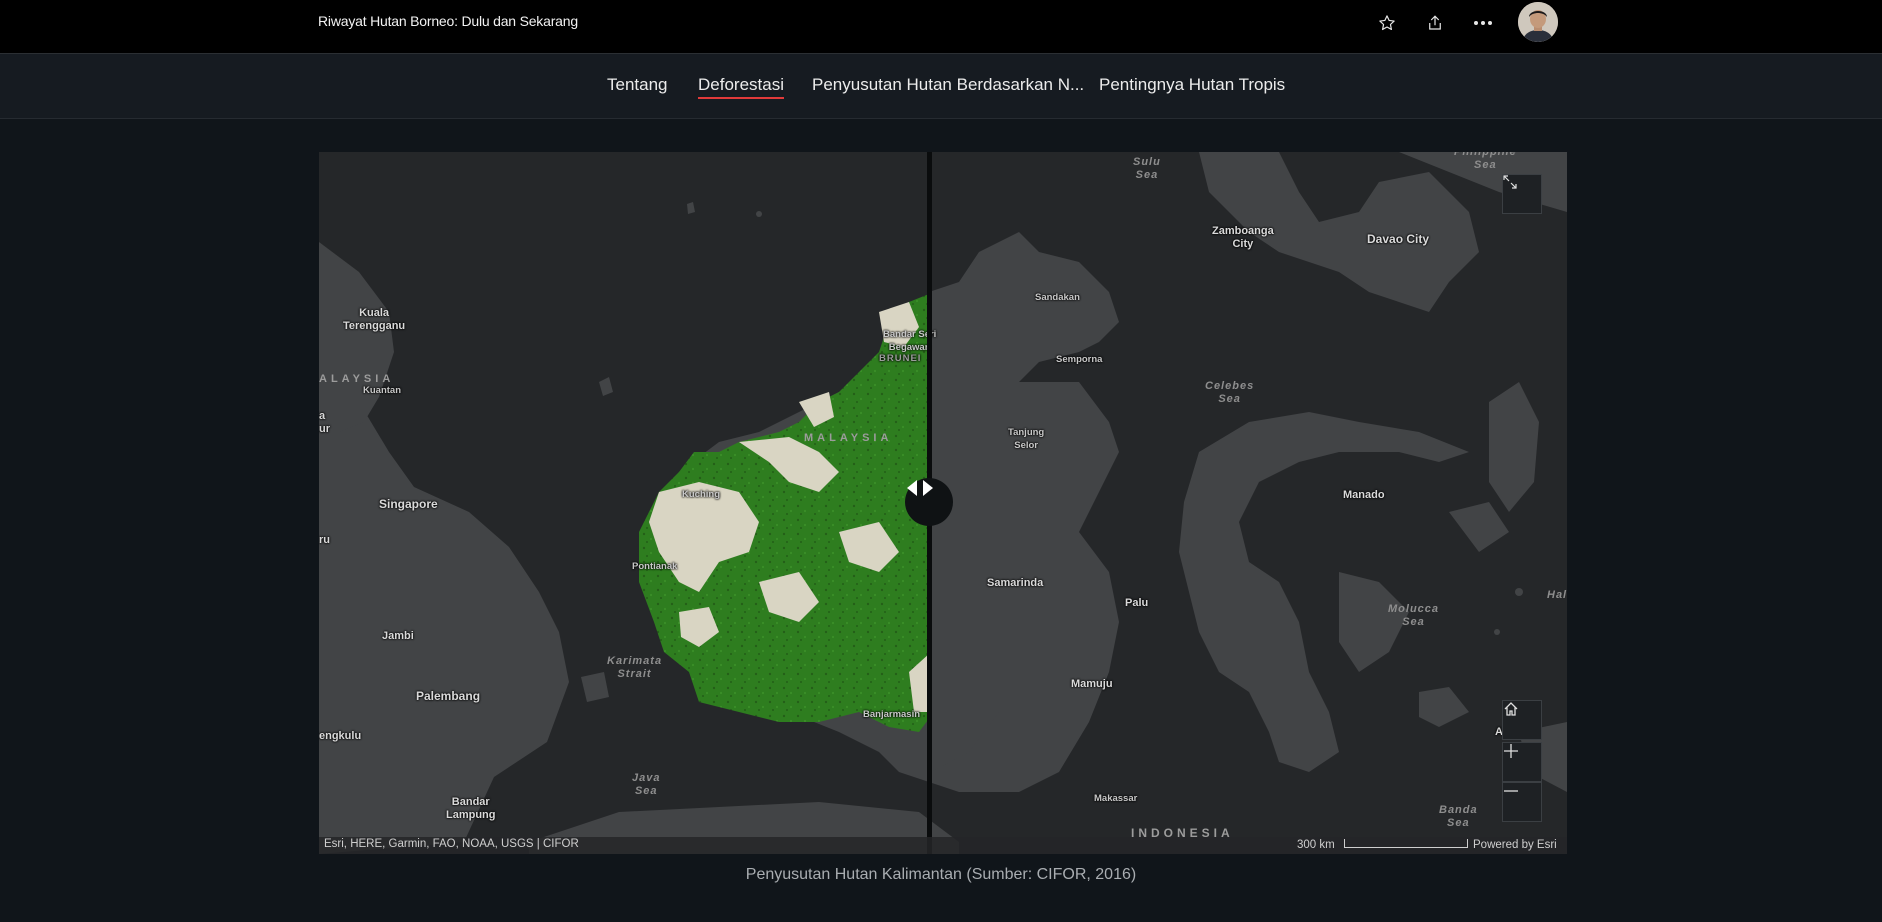  What do you see at coordinates (929, 502) in the screenshot?
I see `swipe-handle` at bounding box center [929, 502].